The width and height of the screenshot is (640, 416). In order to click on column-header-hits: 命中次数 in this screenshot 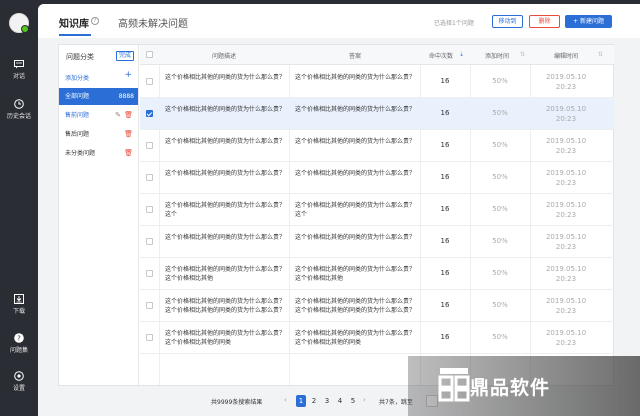, I will do `click(441, 55)`.